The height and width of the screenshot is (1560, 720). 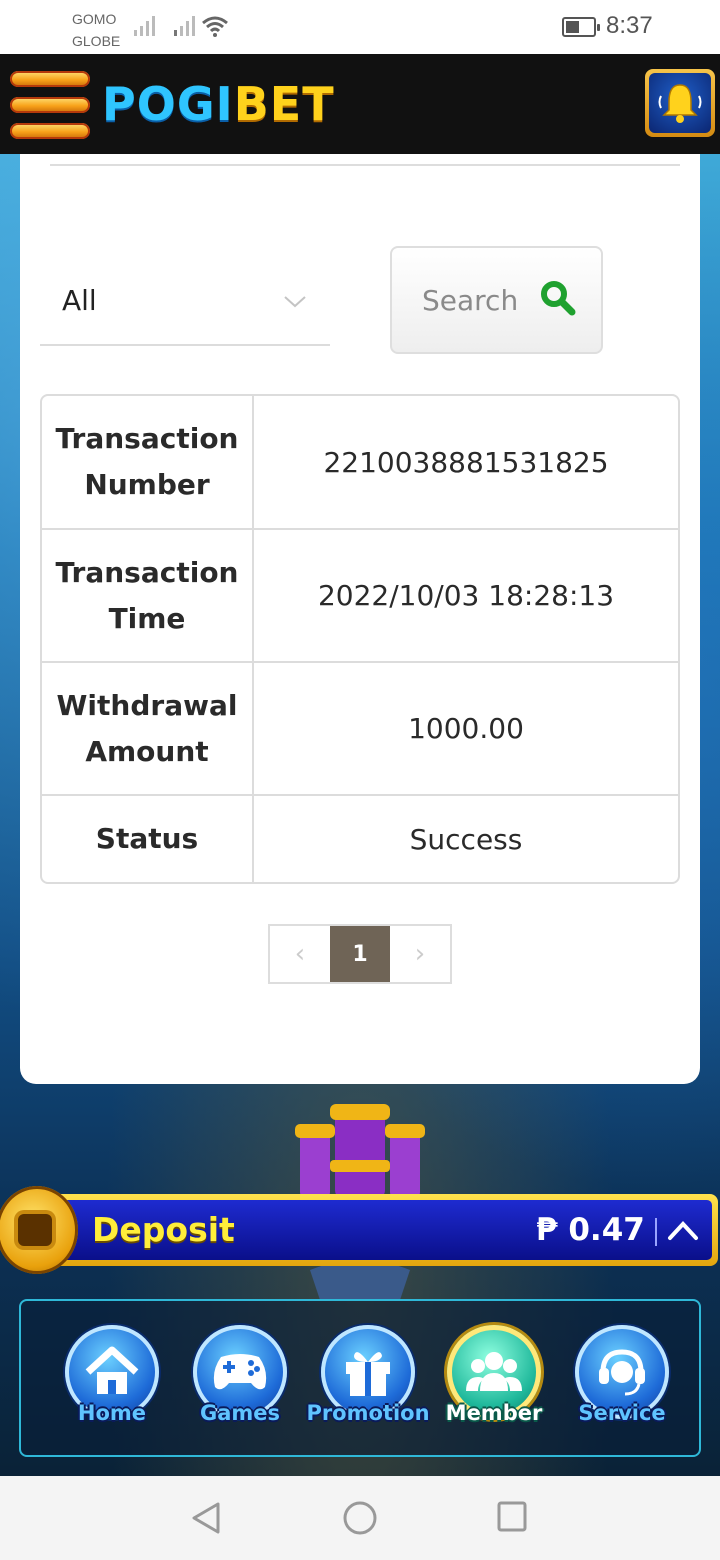 What do you see at coordinates (512, 1517) in the screenshot?
I see `recents-icon` at bounding box center [512, 1517].